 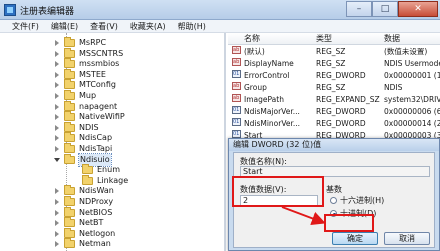 What do you see at coordinates (267, 75) in the screenshot?
I see `value-name: ErrorControl` at bounding box center [267, 75].